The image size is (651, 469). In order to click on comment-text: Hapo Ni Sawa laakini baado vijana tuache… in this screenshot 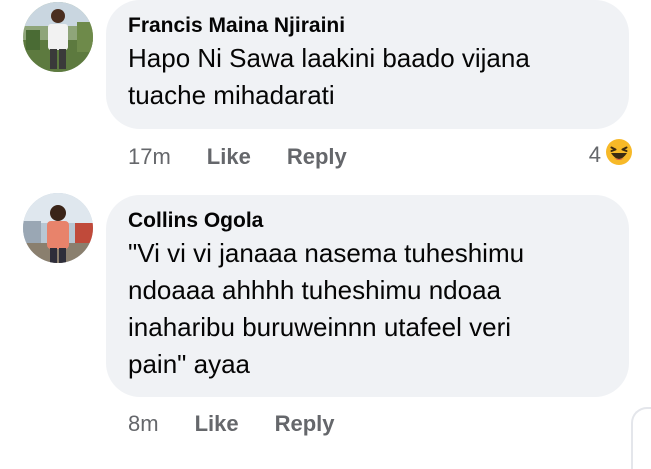, I will do `click(367, 77)`.